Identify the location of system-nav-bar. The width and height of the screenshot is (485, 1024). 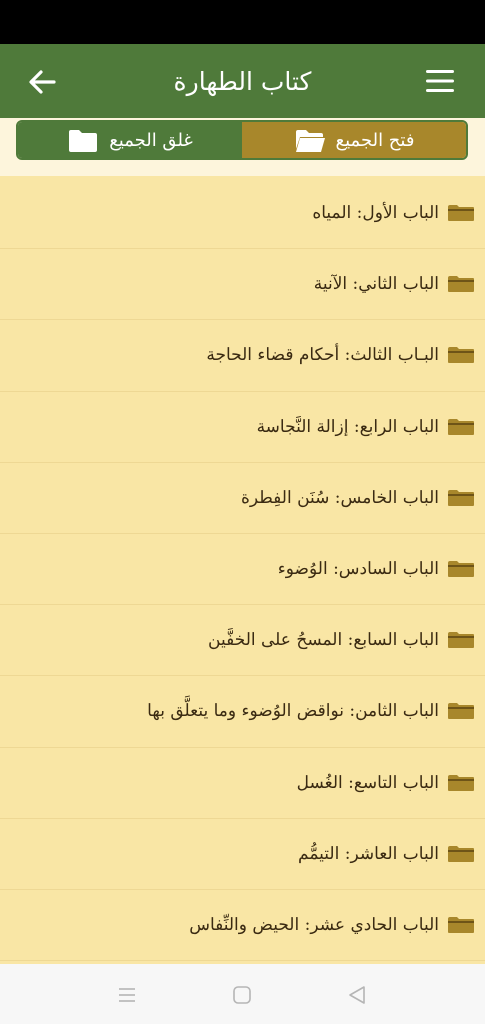
(242, 994).